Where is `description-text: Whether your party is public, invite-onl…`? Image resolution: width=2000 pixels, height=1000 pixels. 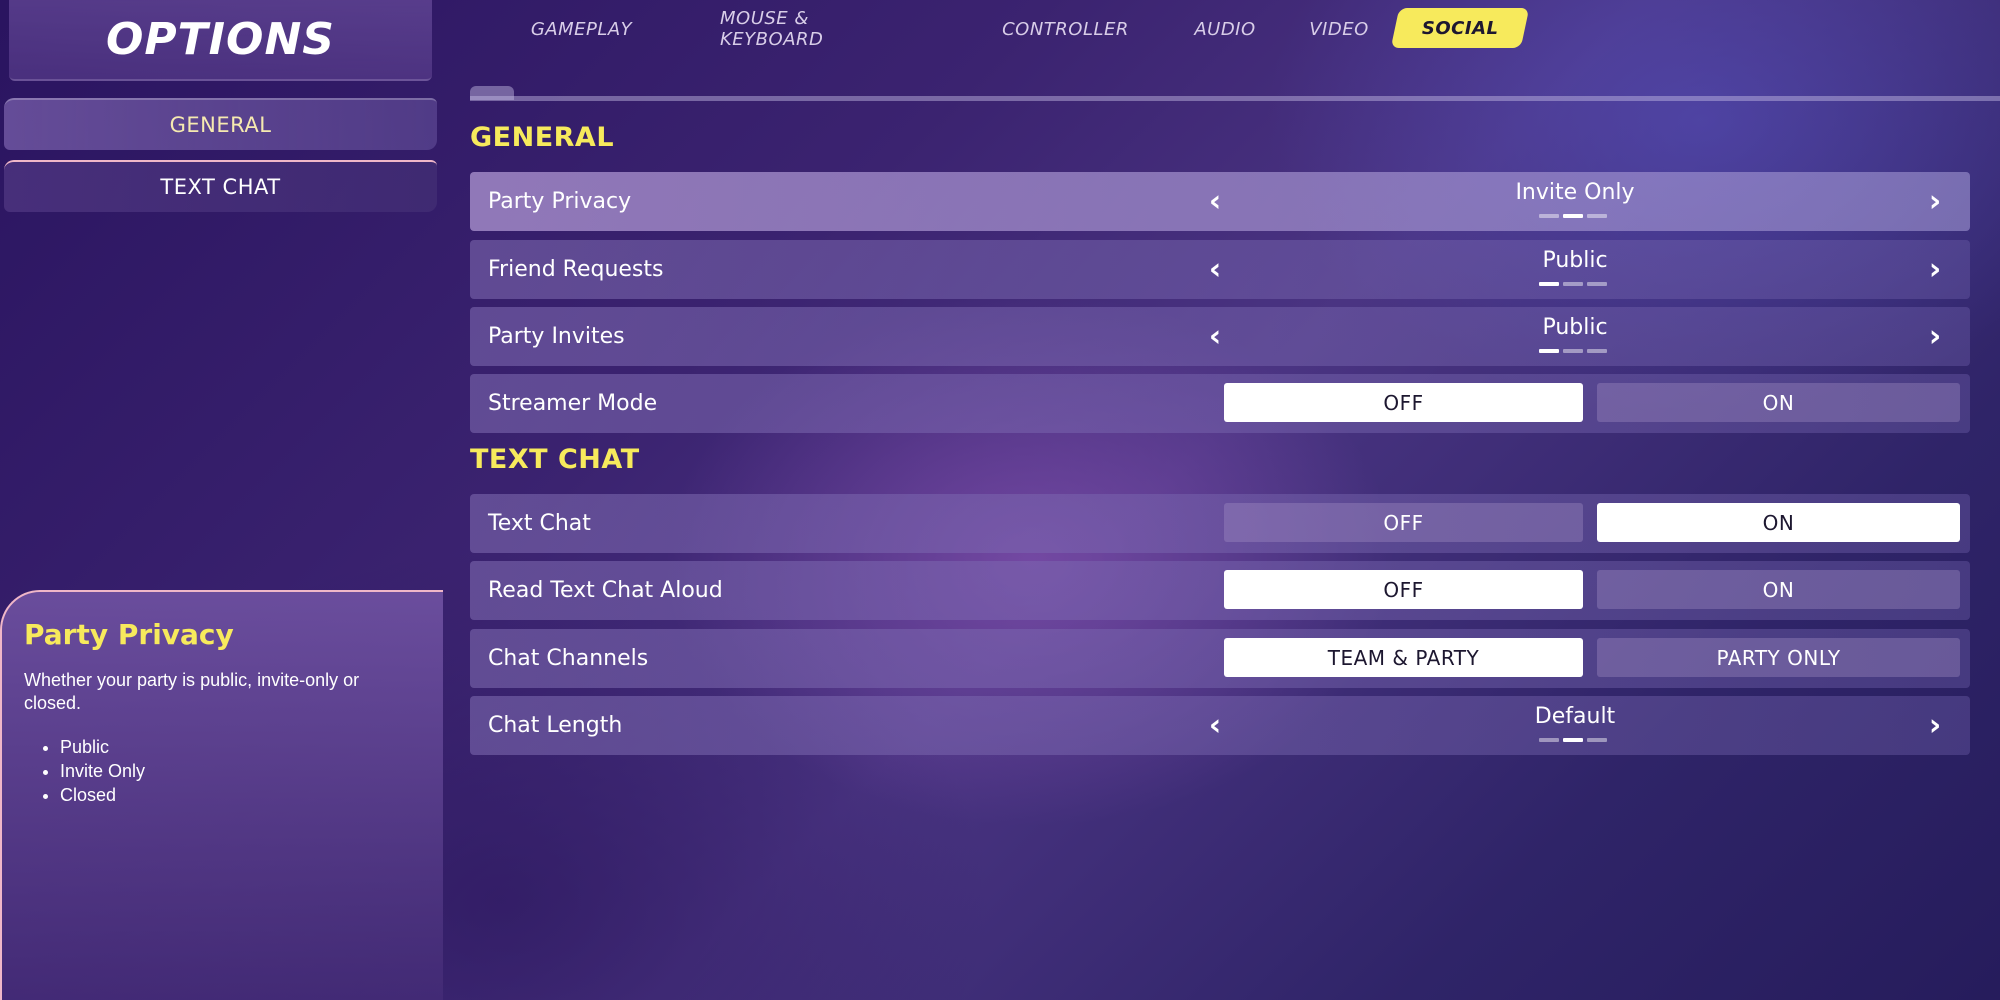 description-text: Whether your party is public, invite-onl… is located at coordinates (192, 691).